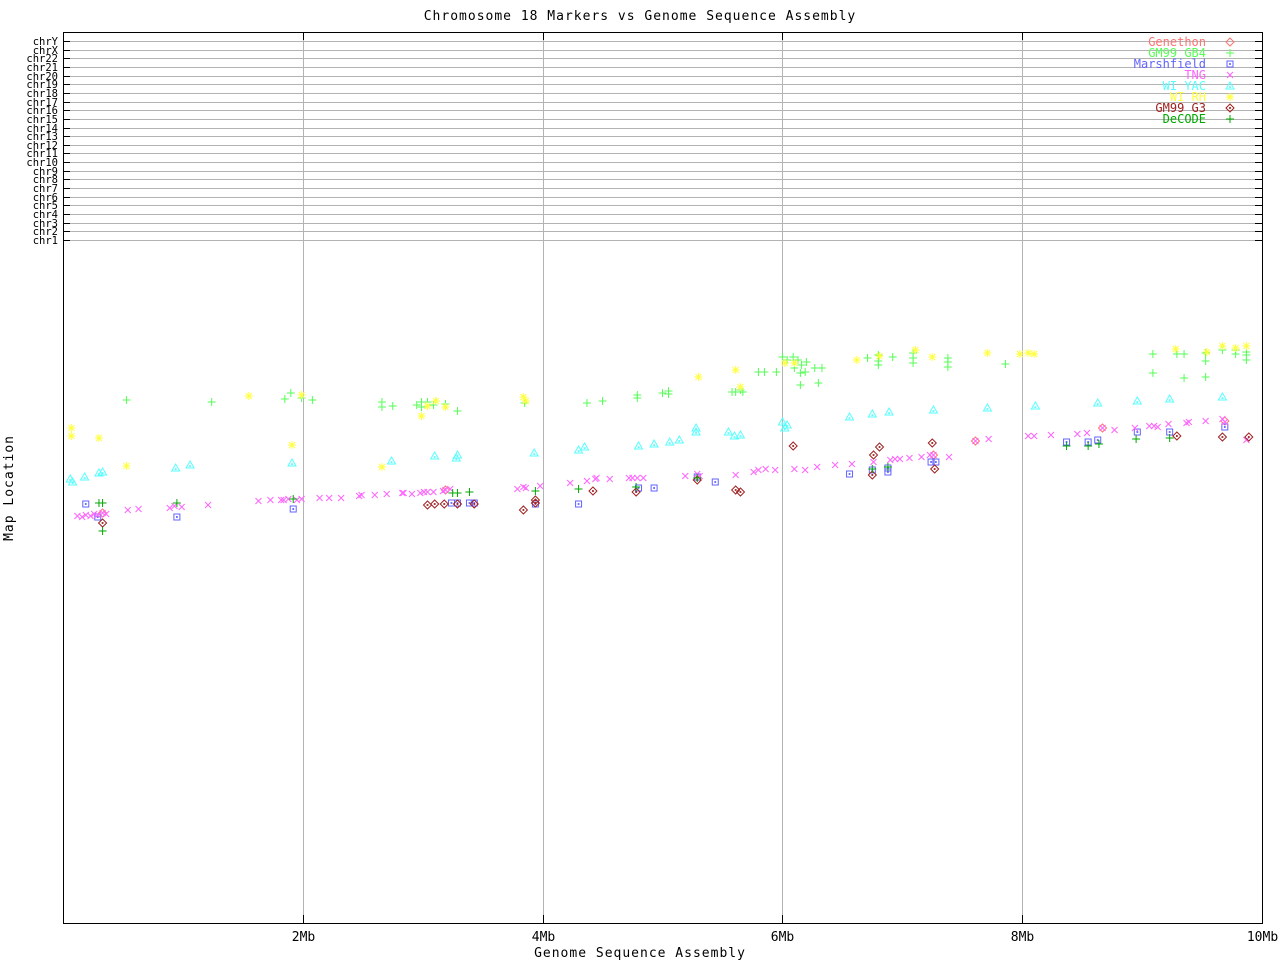  What do you see at coordinates (646, 438) in the screenshot?
I see `series-wi-yac` at bounding box center [646, 438].